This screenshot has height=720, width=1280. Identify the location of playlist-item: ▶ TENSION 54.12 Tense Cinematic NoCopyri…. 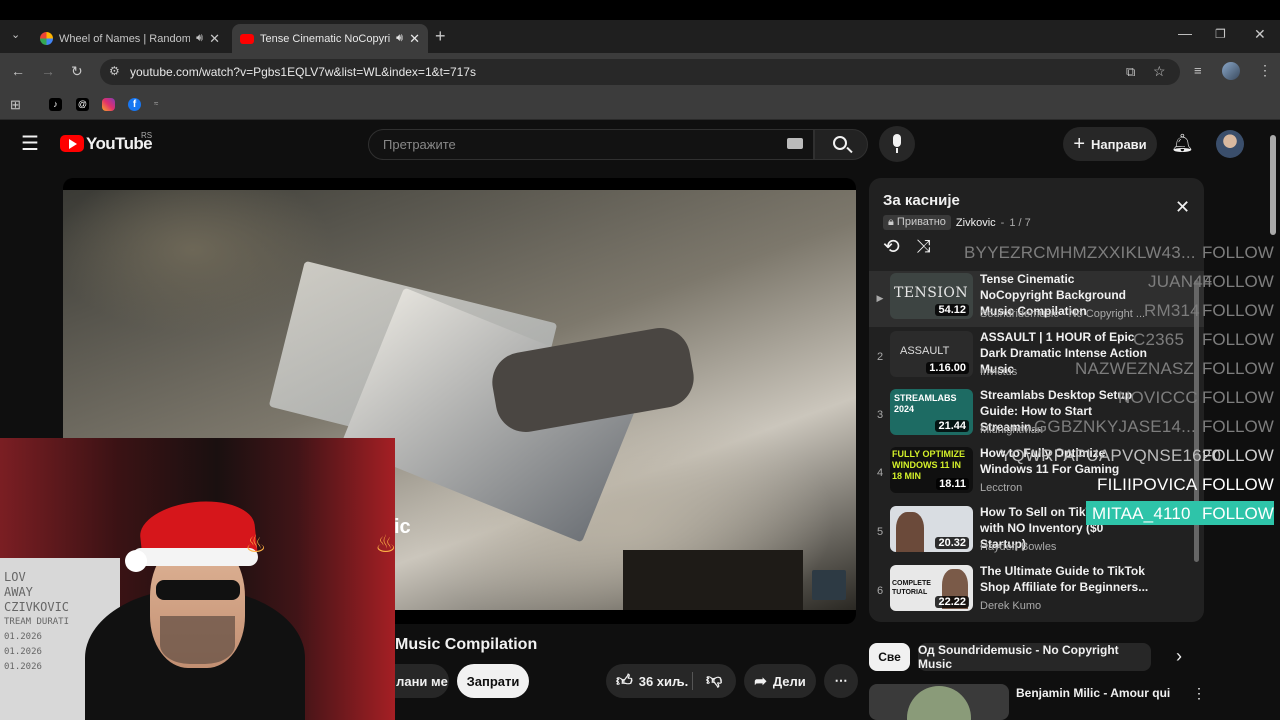
(1036, 299).